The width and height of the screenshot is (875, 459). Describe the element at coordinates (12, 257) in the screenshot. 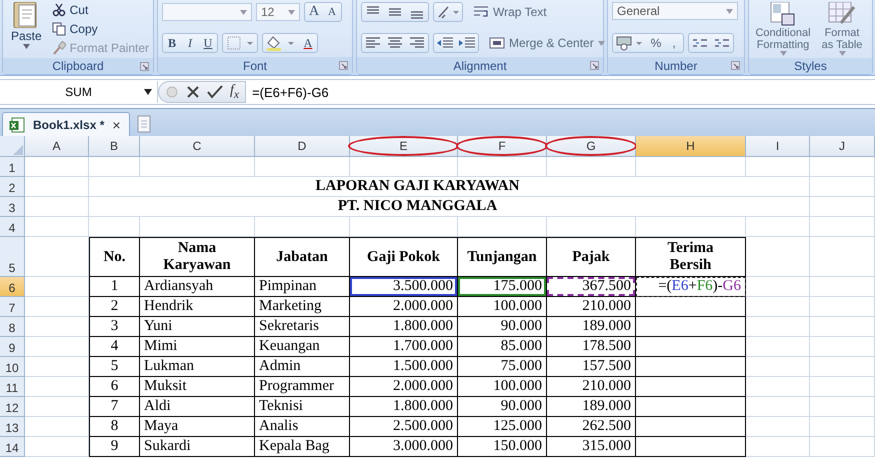

I see `row-header: 5` at that location.